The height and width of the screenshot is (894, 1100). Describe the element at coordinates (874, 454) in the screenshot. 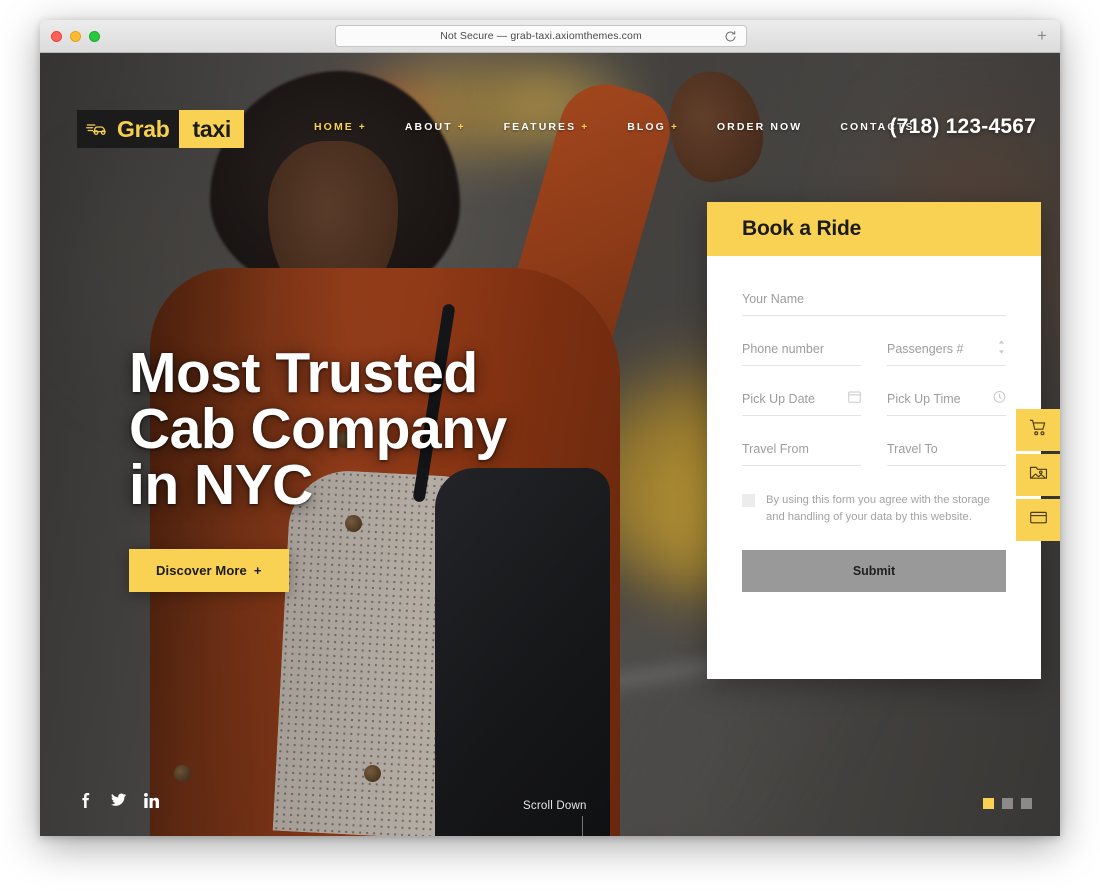

I see `form-row-travel: Travel From Travel To` at that location.